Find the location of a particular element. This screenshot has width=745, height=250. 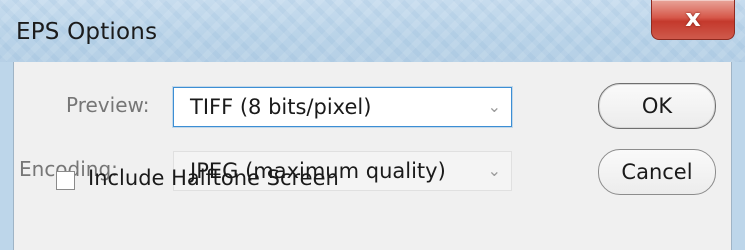

close-button: x is located at coordinates (693, 20).